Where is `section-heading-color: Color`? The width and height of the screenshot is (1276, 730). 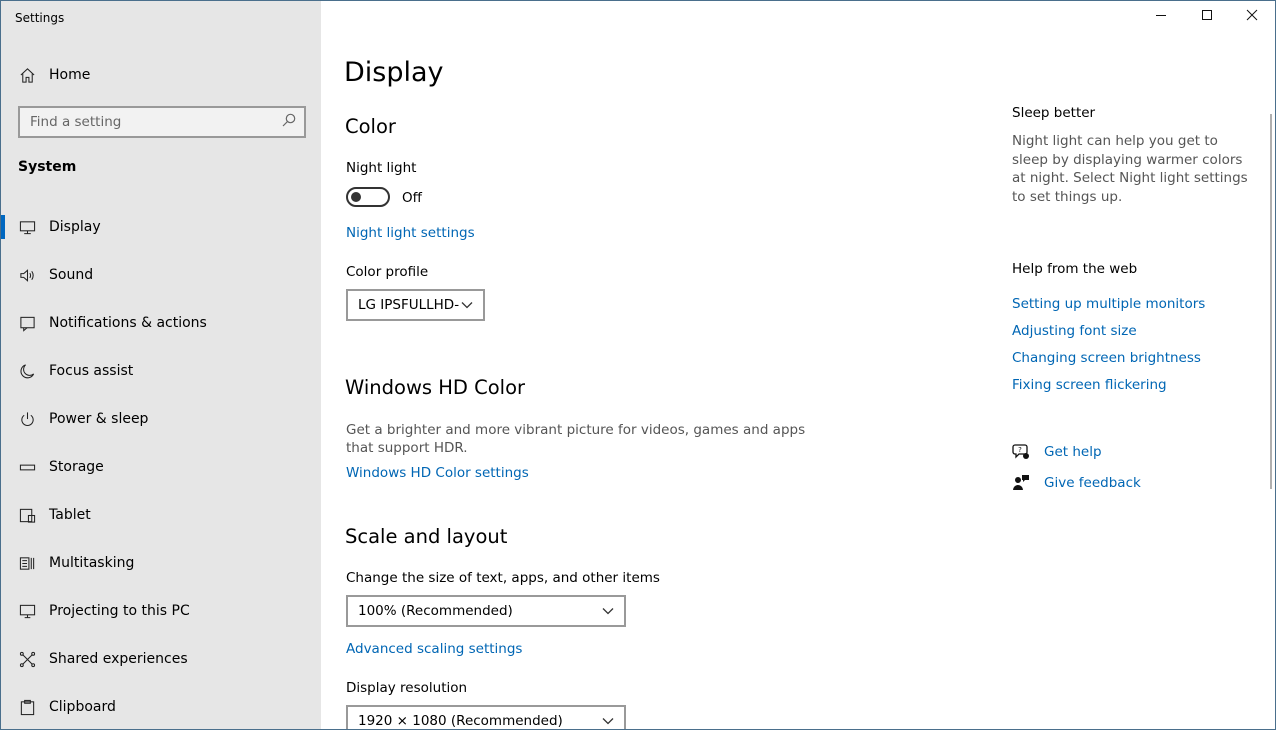 section-heading-color: Color is located at coordinates (370, 126).